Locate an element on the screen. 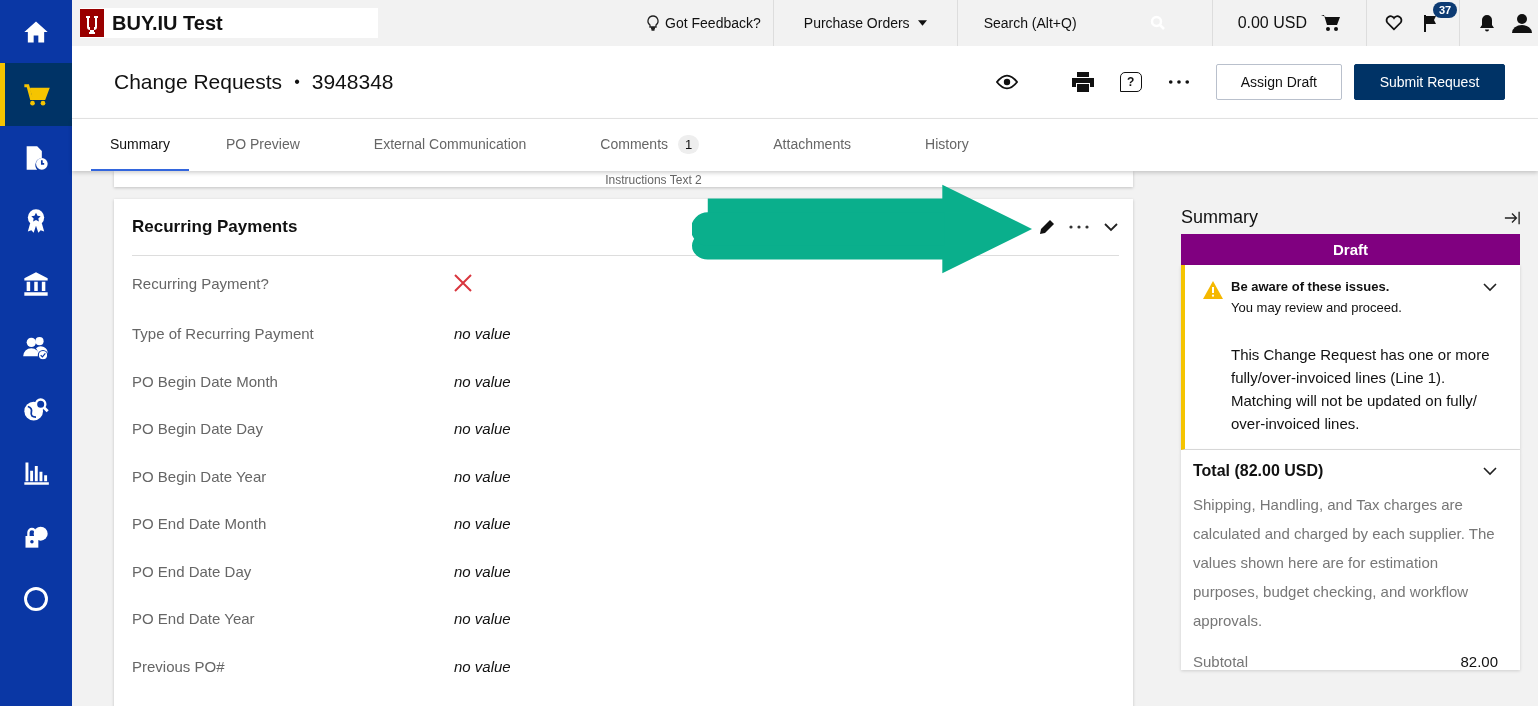  field-label: Recurring Payment? is located at coordinates (201, 283).